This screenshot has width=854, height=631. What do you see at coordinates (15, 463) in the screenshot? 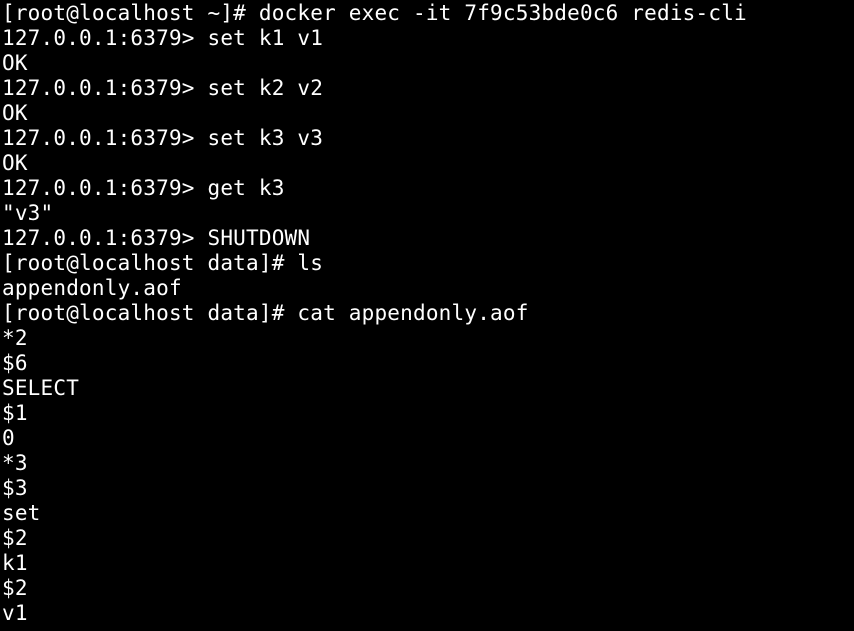
I see `aof-line: *3` at bounding box center [15, 463].